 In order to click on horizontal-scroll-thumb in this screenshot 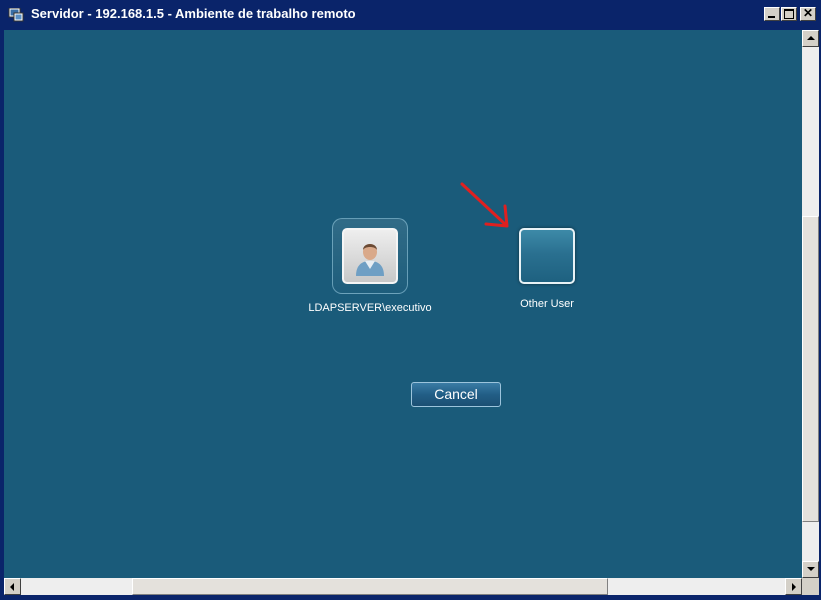, I will do `click(370, 586)`.